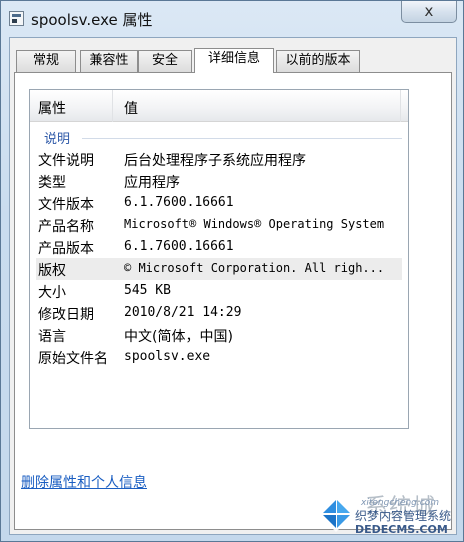 This screenshot has height=542, width=464. Describe the element at coordinates (147, 290) in the screenshot. I see `row-value: 545 KB` at that location.